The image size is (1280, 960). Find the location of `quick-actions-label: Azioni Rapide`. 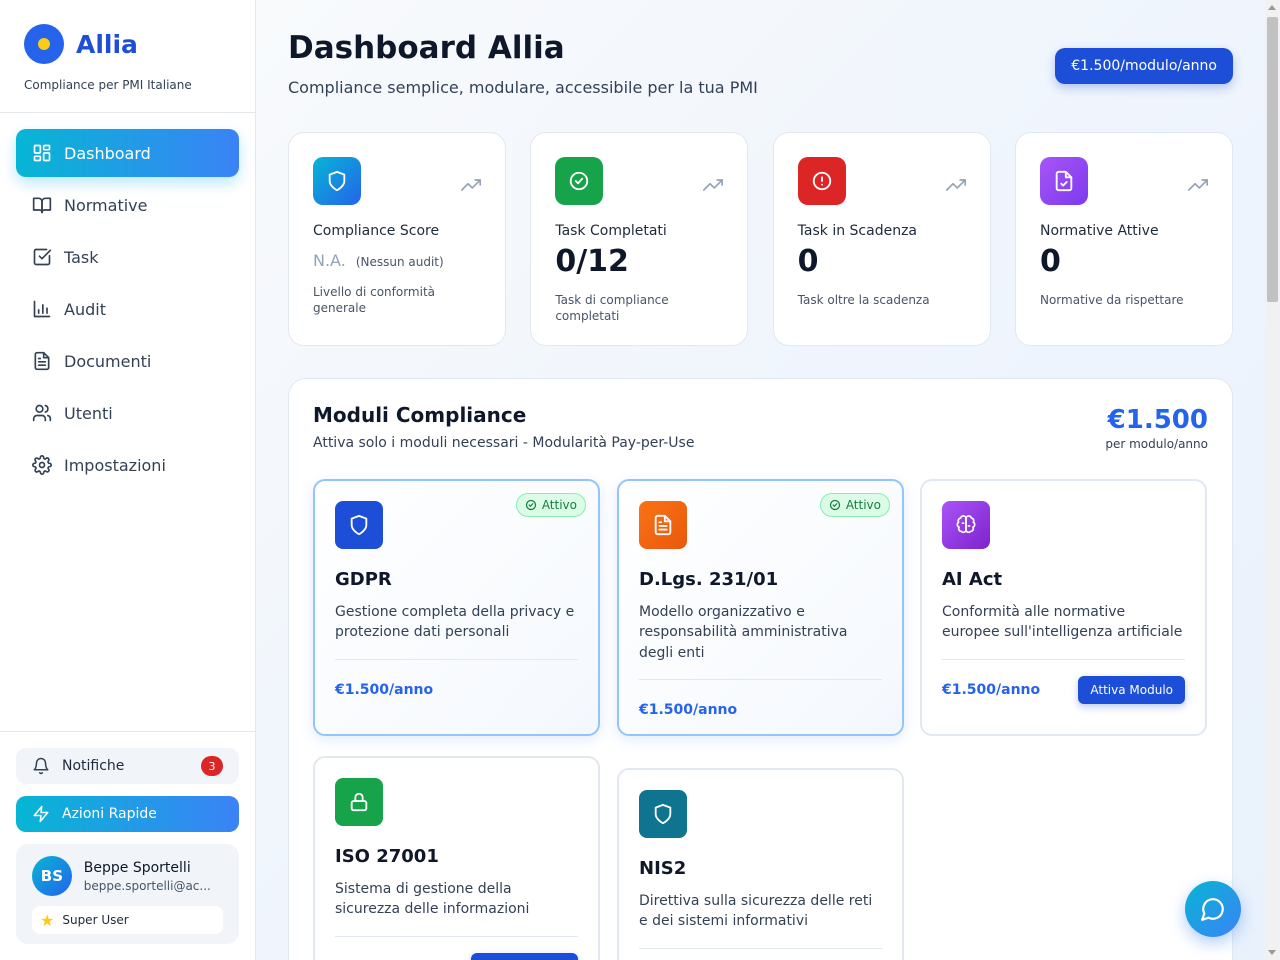

quick-actions-label: Azioni Rapide is located at coordinates (109, 814).